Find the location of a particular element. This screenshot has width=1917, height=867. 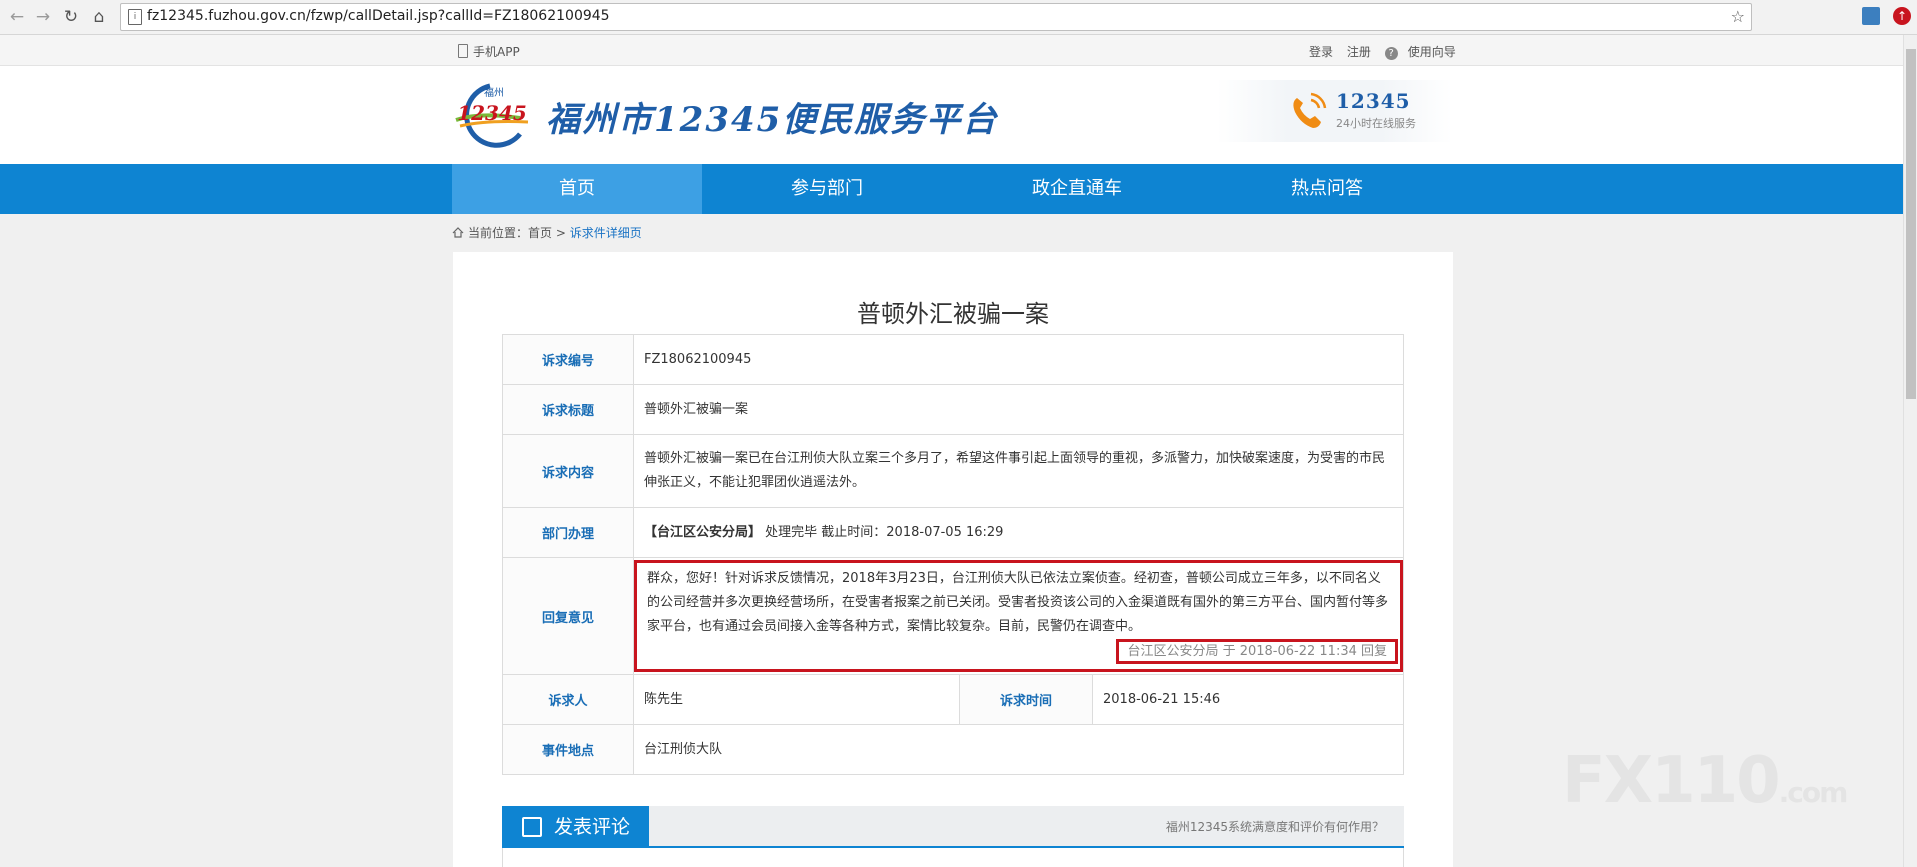

comment-tab: 发表评论 is located at coordinates (575, 827).